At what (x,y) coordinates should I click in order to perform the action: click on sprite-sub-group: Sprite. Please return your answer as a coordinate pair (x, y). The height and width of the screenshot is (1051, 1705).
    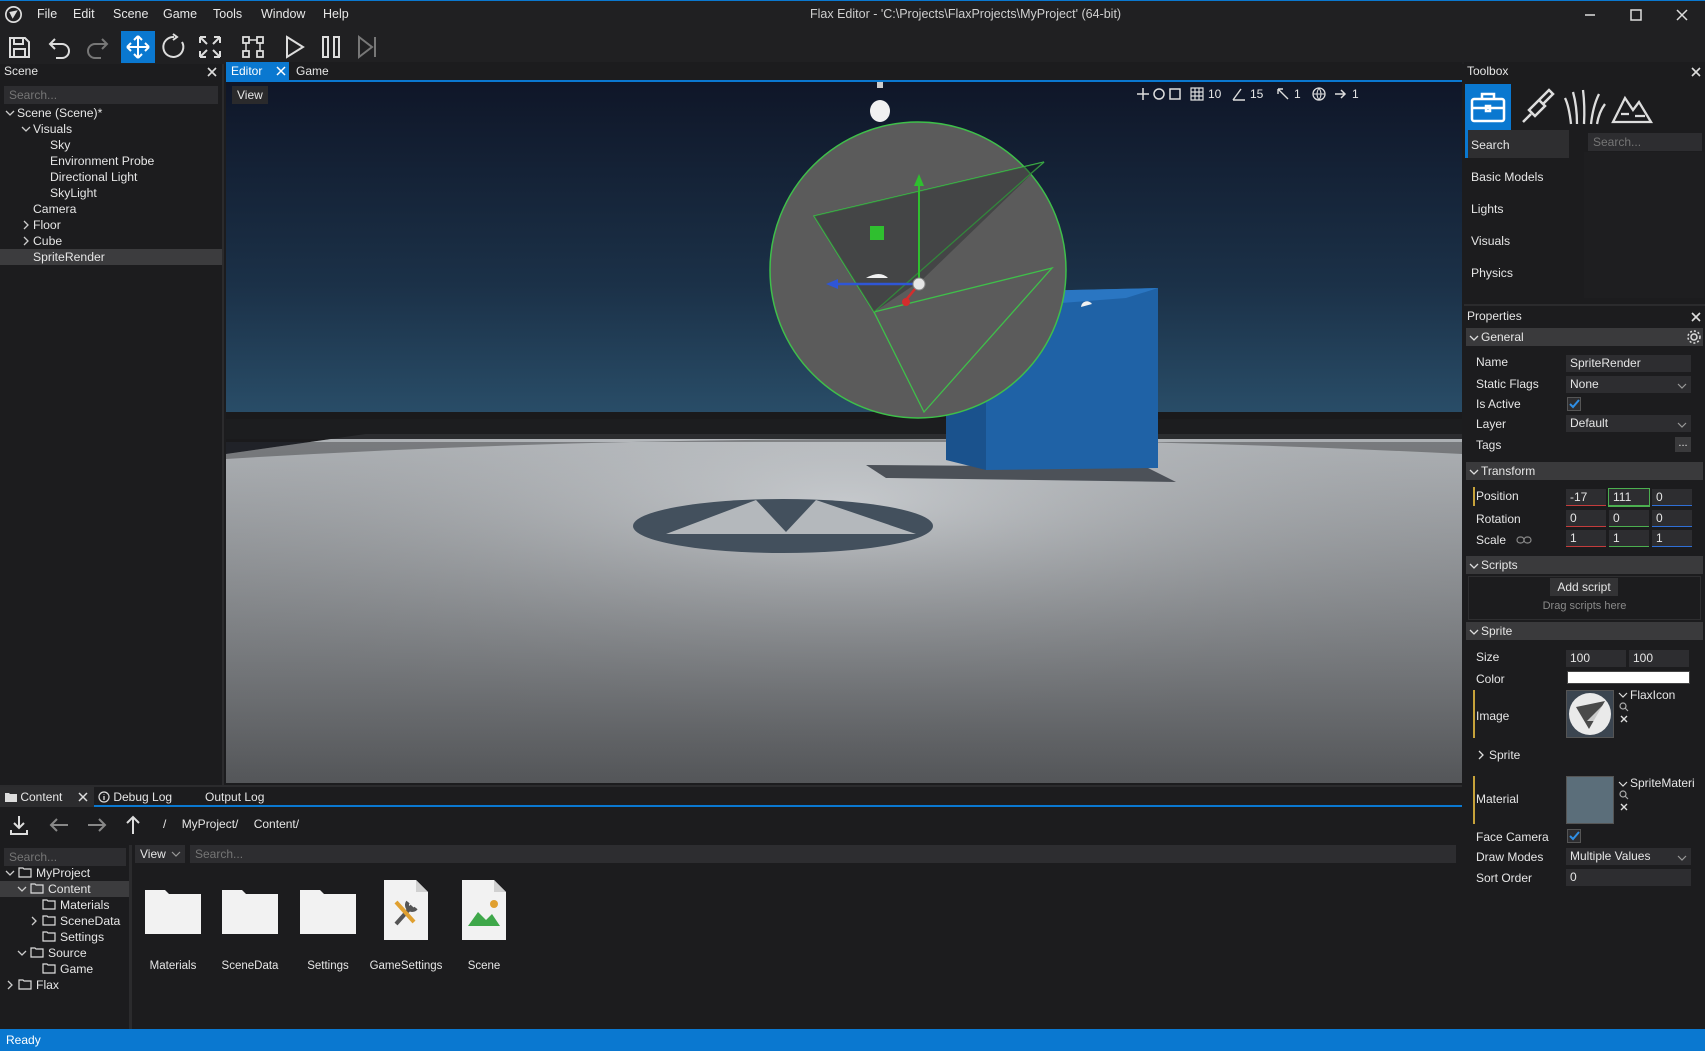
    Looking at the image, I should click on (1504, 755).